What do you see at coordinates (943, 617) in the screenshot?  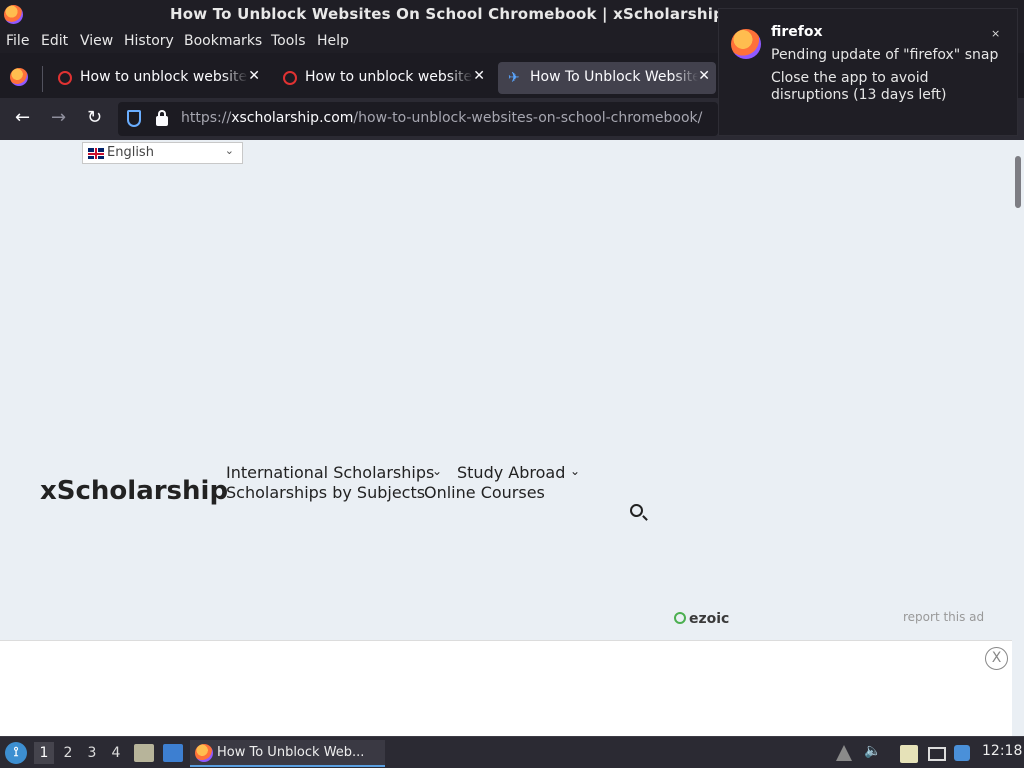 I see `report-ad-link: report this ad` at bounding box center [943, 617].